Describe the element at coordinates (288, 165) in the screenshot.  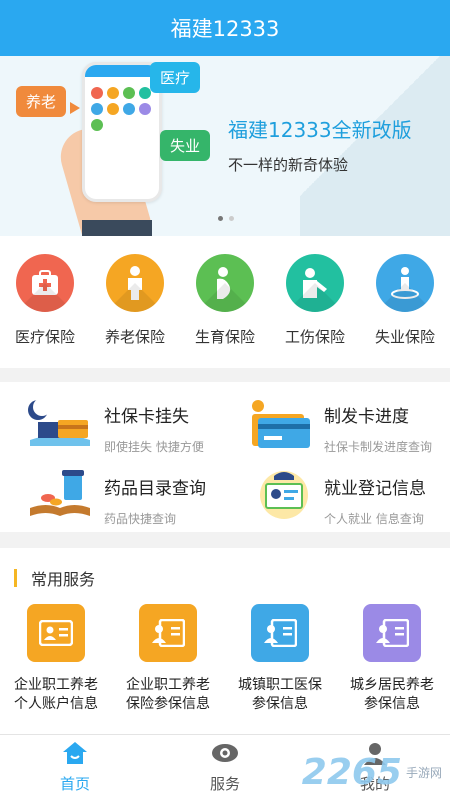
I see `banner-subtitle: 不一样的新奇体验` at that location.